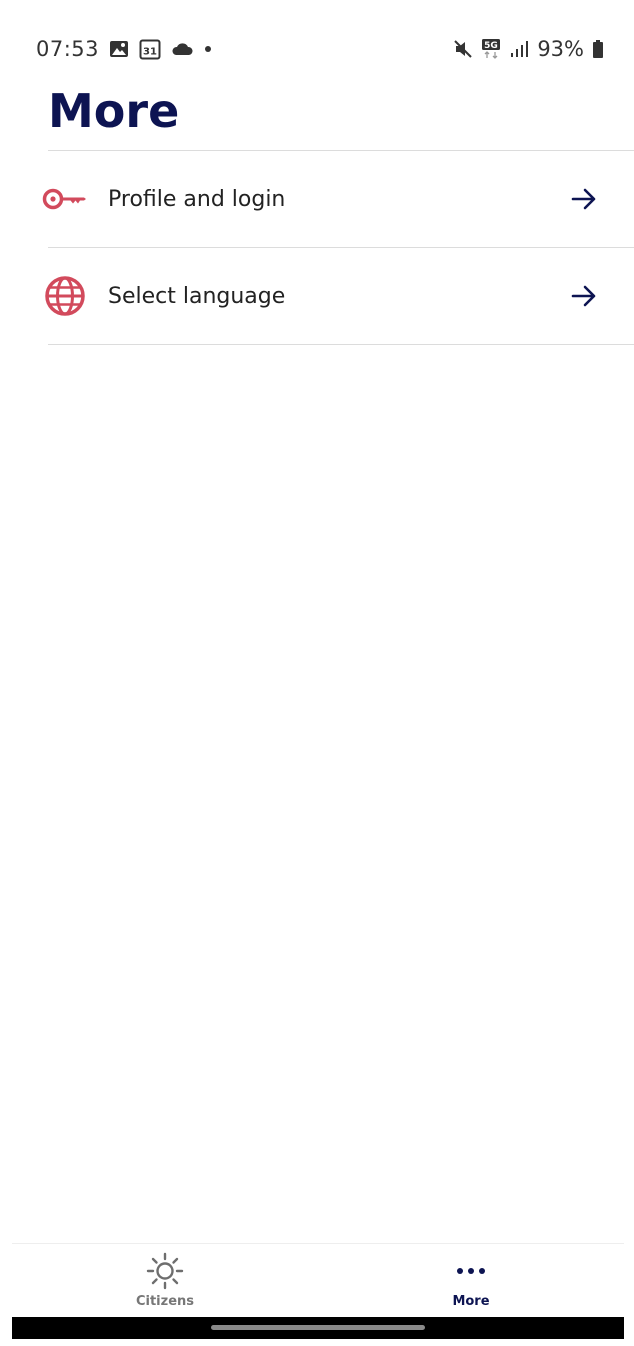  I want to click on tab-citizens-label: Citizens, so click(165, 1301).